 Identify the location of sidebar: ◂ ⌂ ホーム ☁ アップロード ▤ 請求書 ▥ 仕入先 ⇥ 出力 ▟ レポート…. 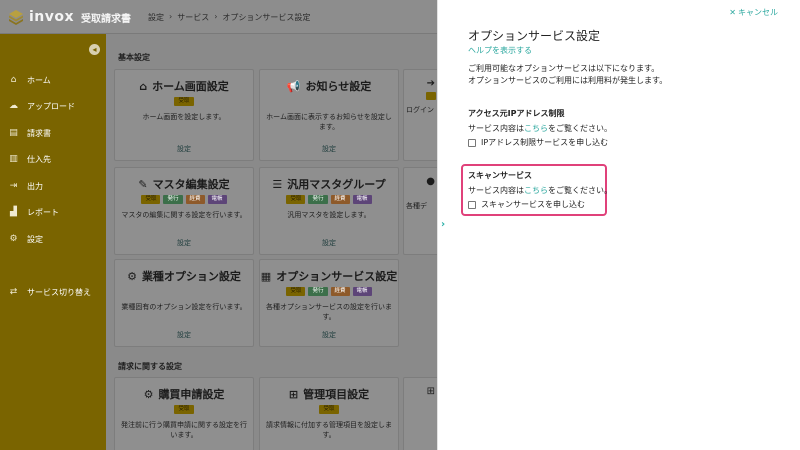
(53, 242).